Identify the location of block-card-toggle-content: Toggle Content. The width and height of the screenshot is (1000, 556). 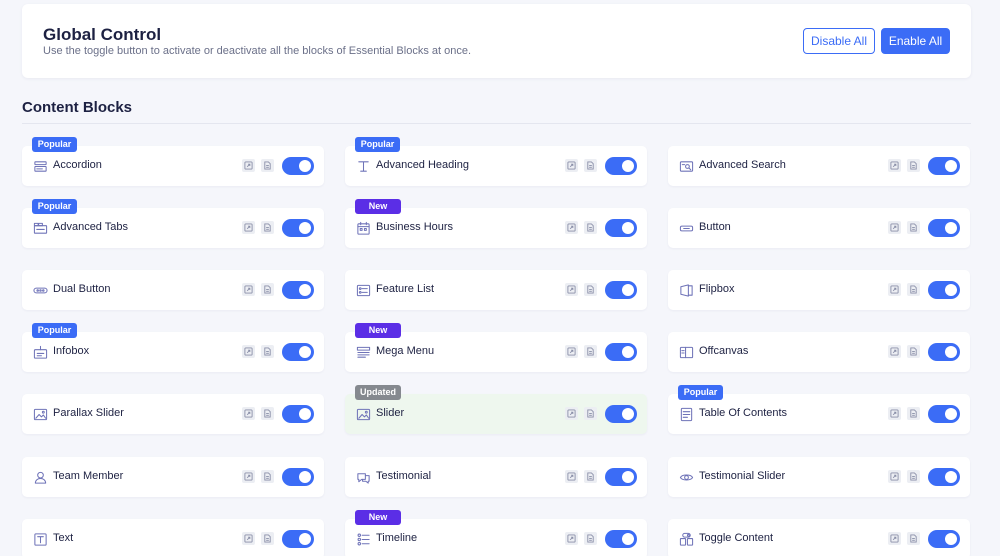
(819, 537).